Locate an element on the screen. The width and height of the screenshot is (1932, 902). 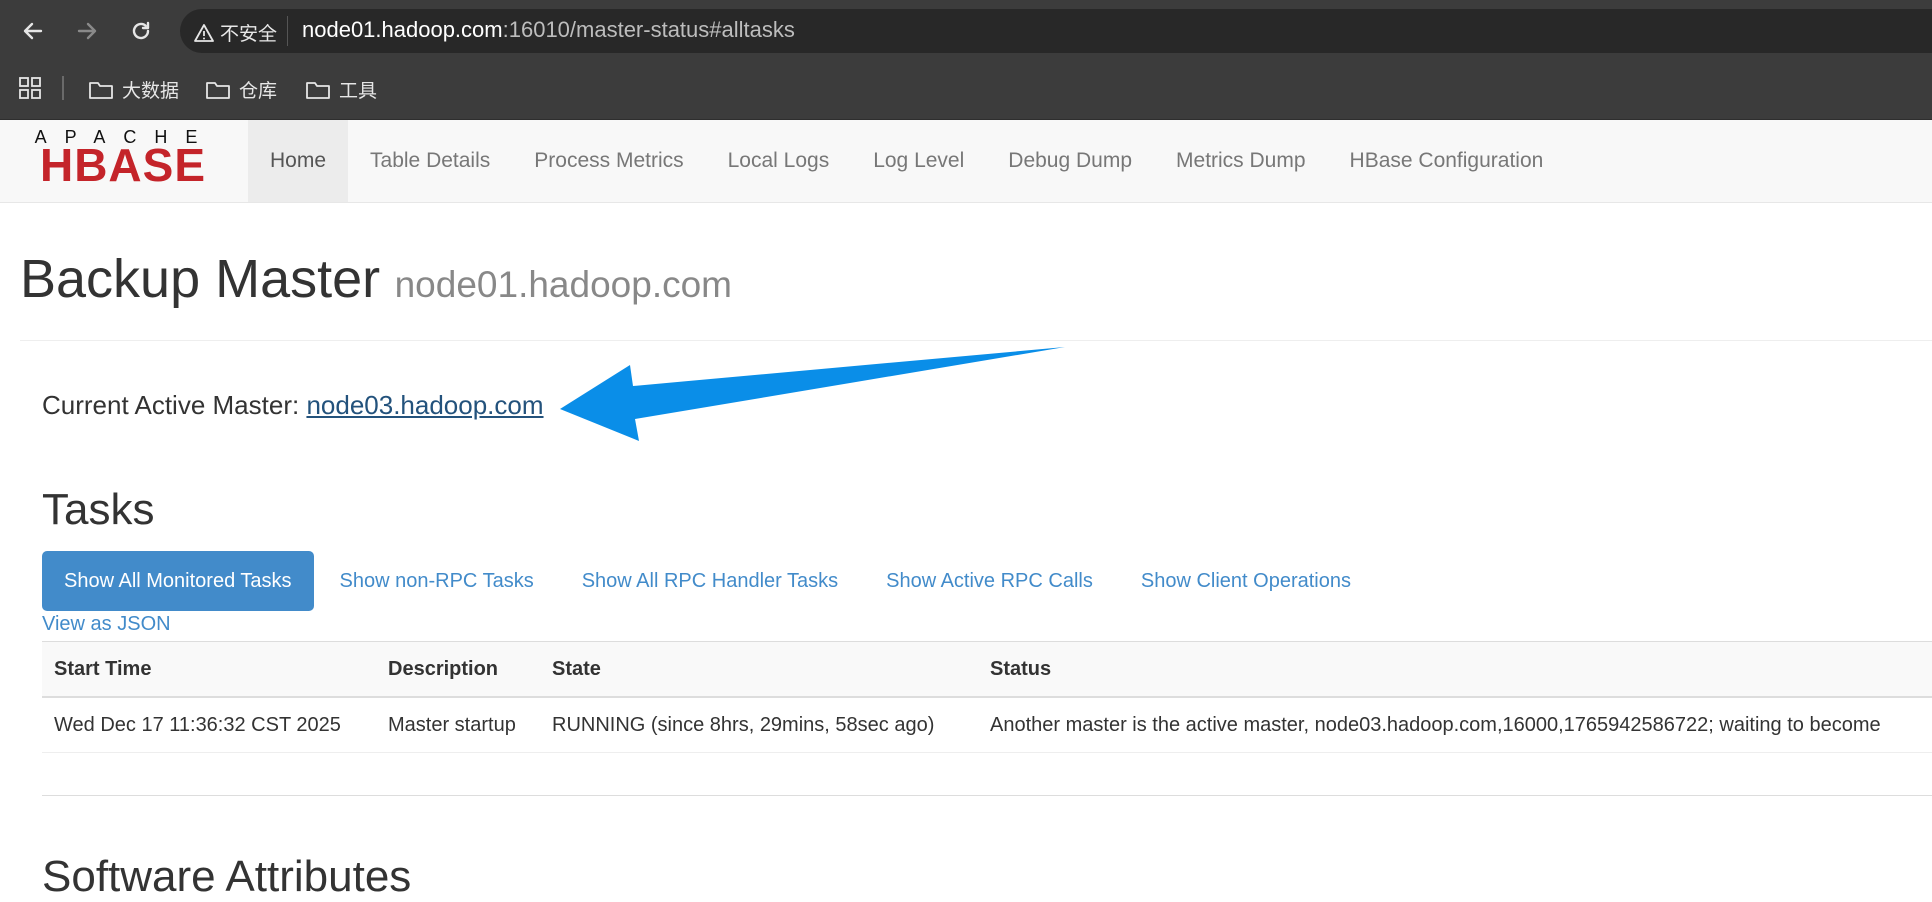
page-title: Backup Master is located at coordinates (200, 279).